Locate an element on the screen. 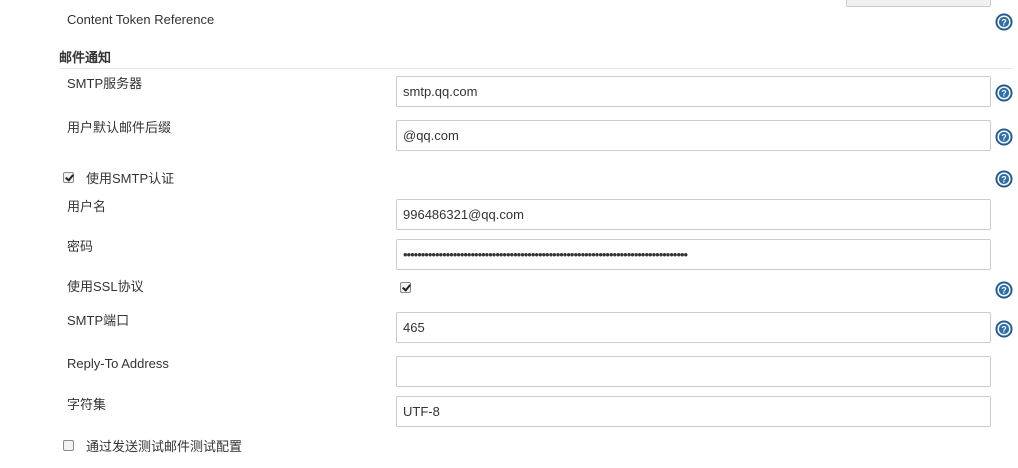  content-token-reference-label: Content Token Reference is located at coordinates (141, 19).